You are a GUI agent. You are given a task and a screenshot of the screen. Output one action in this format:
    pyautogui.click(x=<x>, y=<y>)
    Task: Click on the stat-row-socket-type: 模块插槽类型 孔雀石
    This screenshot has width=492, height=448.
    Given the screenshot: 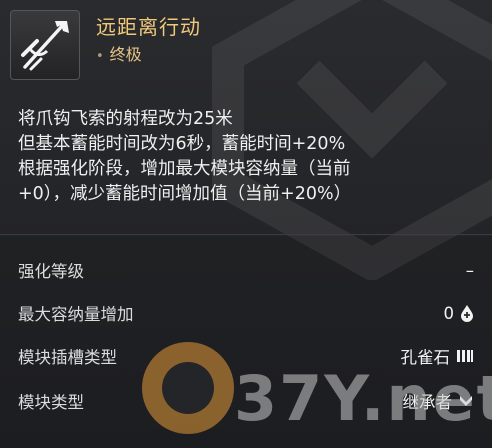 What is the action you would take?
    pyautogui.click(x=246, y=356)
    